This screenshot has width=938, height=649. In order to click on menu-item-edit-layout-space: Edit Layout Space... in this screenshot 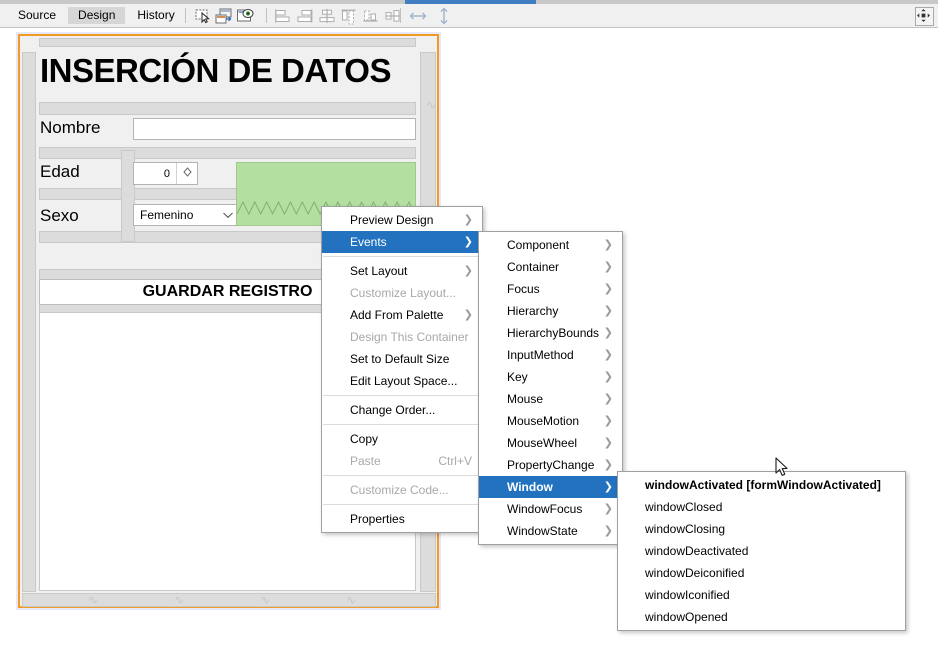, I will do `click(402, 381)`.